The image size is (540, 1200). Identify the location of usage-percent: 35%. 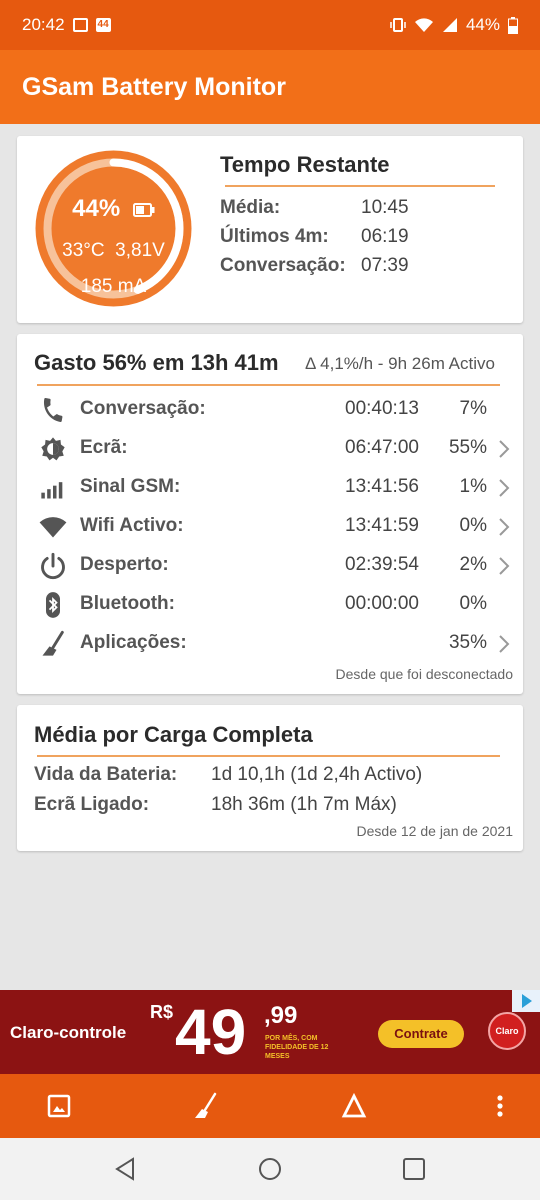
(467, 642).